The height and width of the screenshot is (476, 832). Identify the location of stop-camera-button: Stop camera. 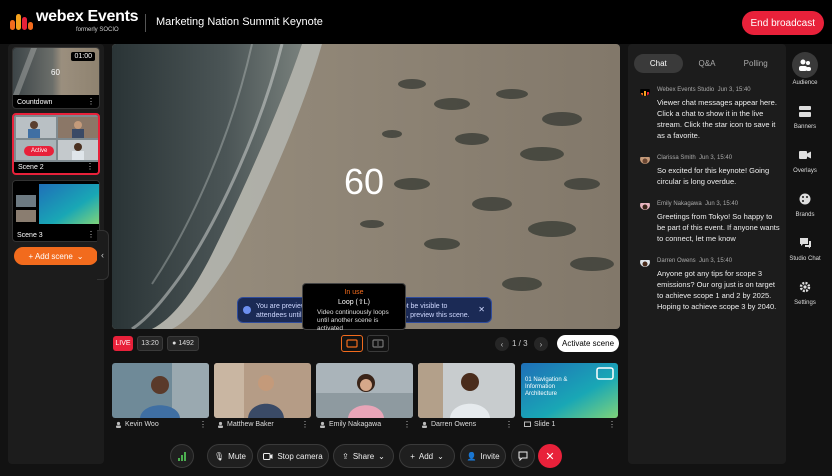
(293, 456).